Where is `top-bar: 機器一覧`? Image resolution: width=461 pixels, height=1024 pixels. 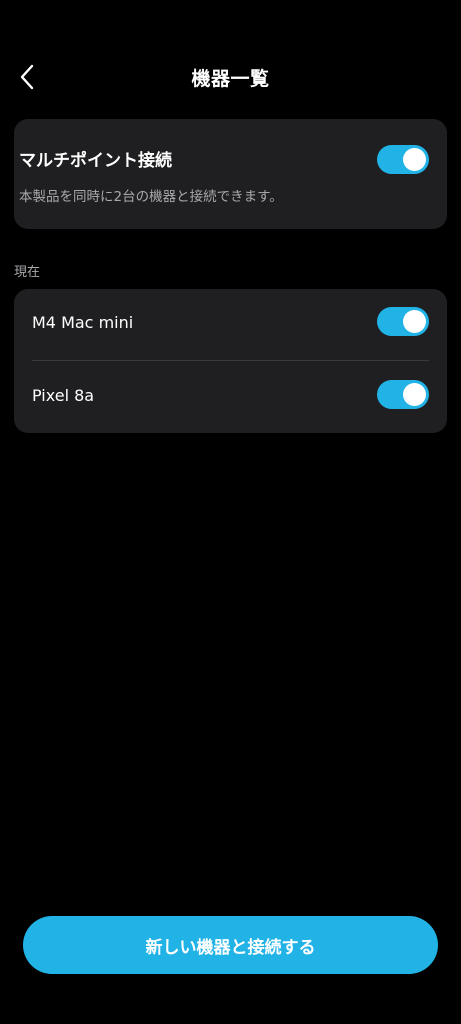 top-bar: 機器一覧 is located at coordinates (230, 77).